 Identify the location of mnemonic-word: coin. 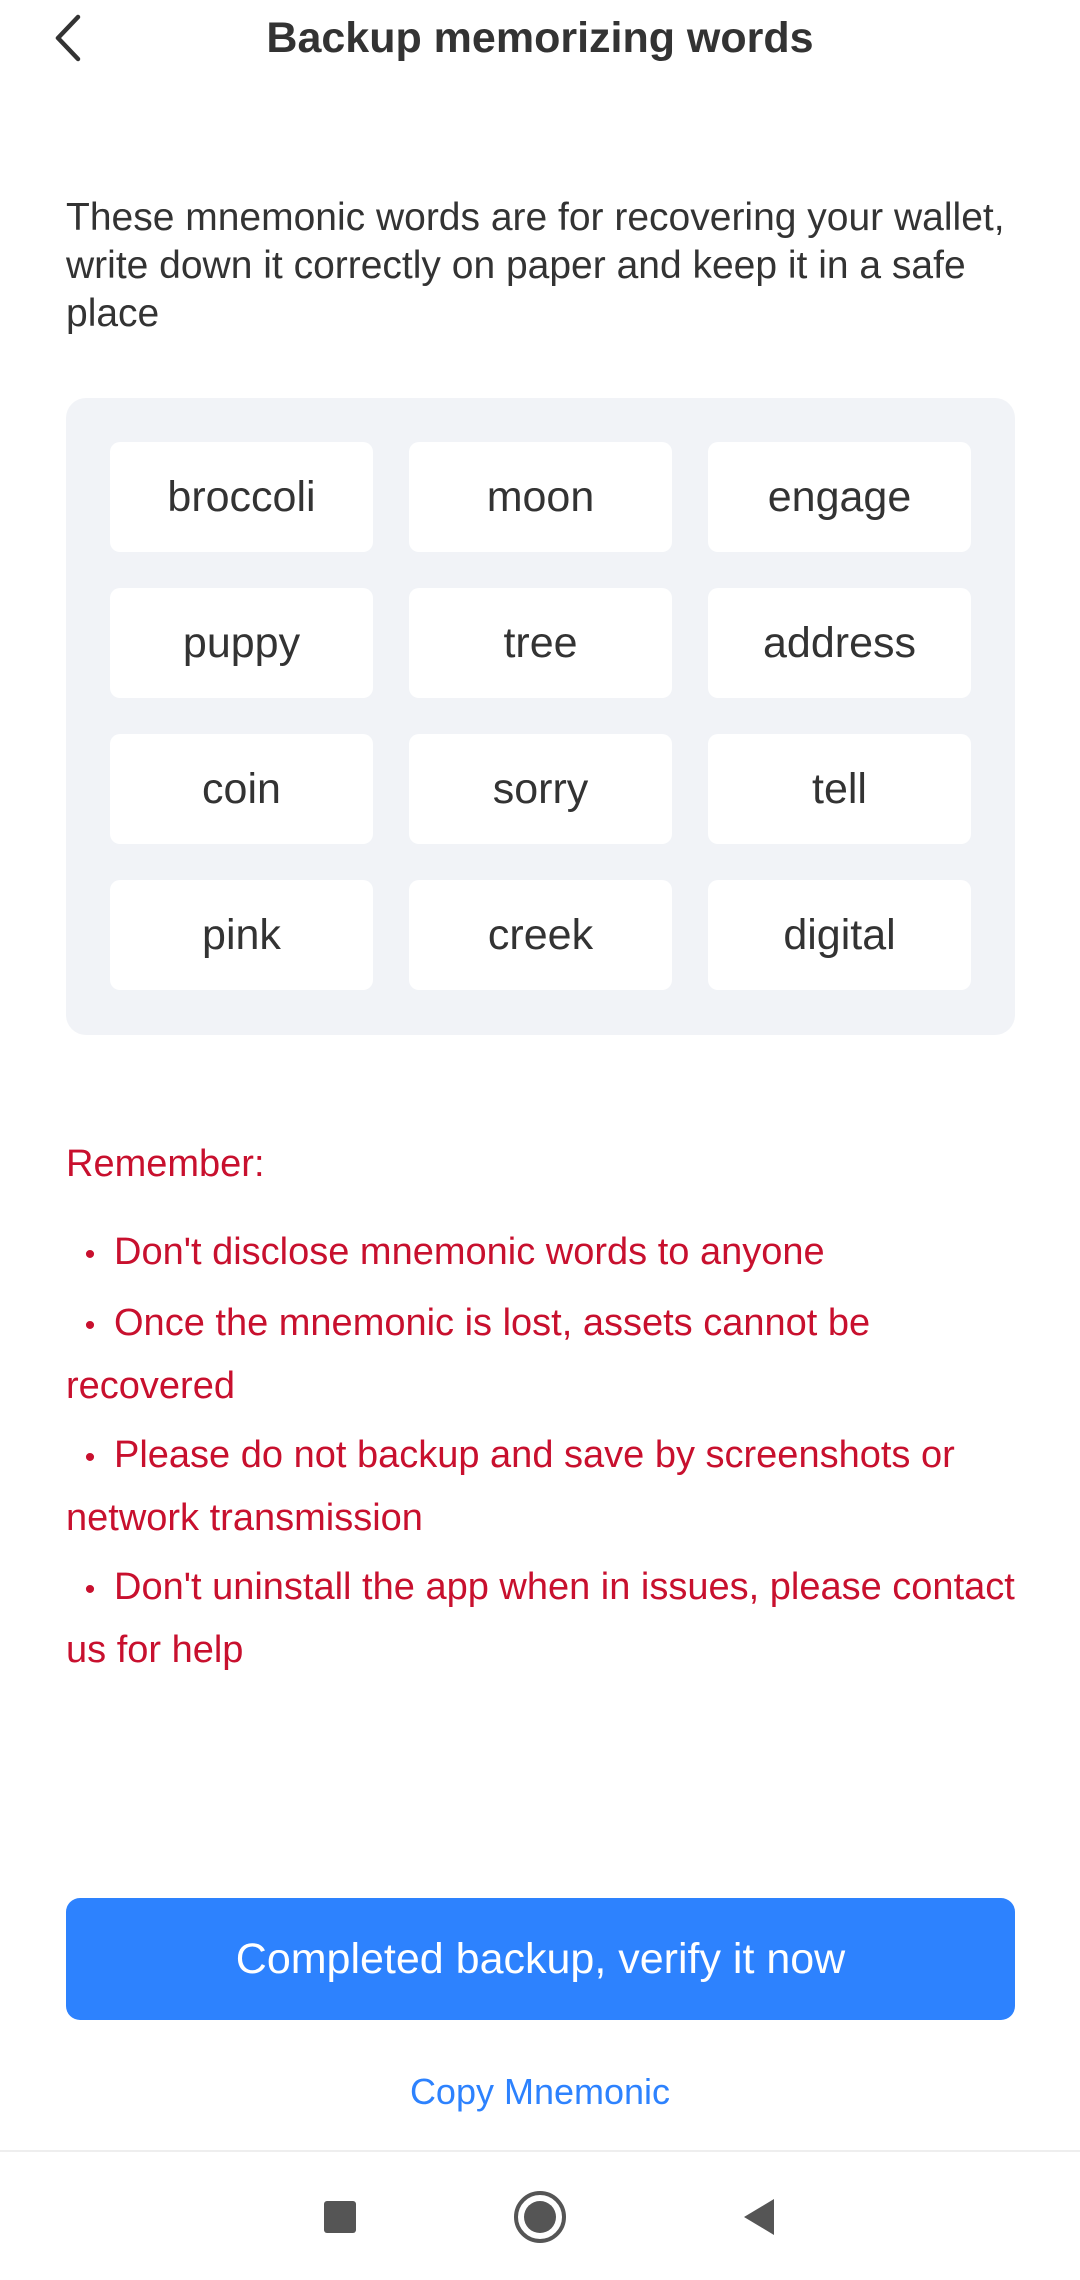
(241, 789).